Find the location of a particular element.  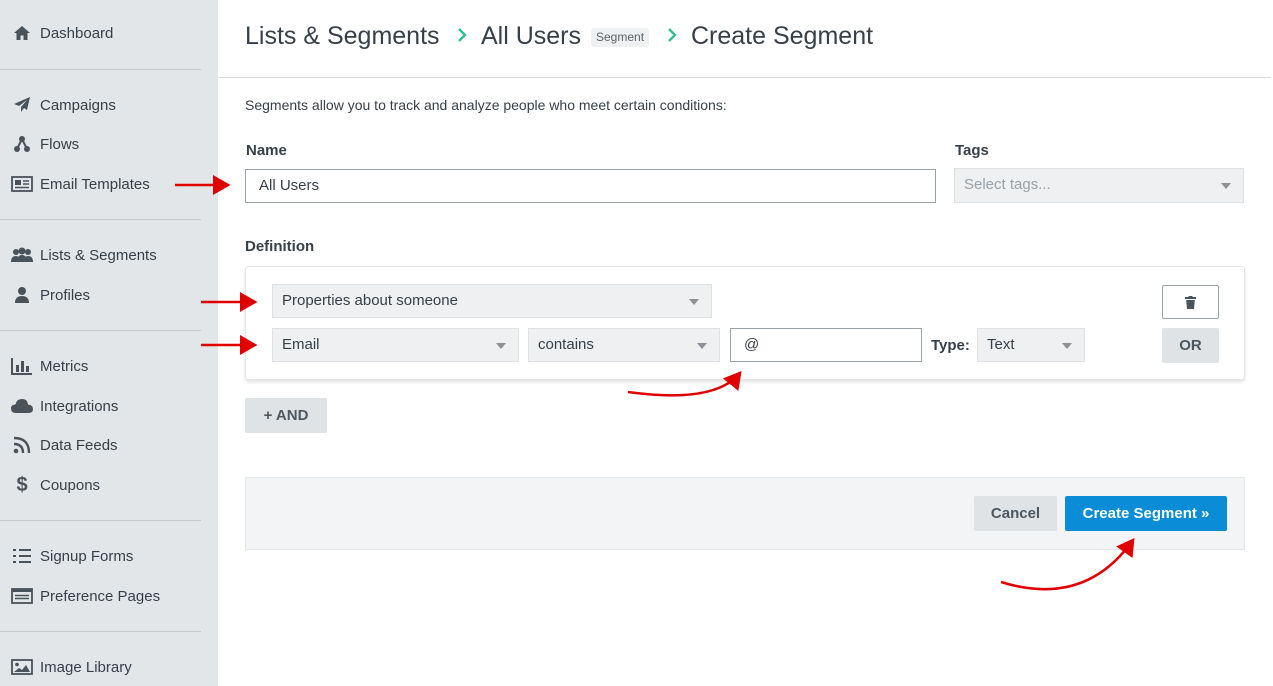

tags-label: Tags is located at coordinates (972, 150).